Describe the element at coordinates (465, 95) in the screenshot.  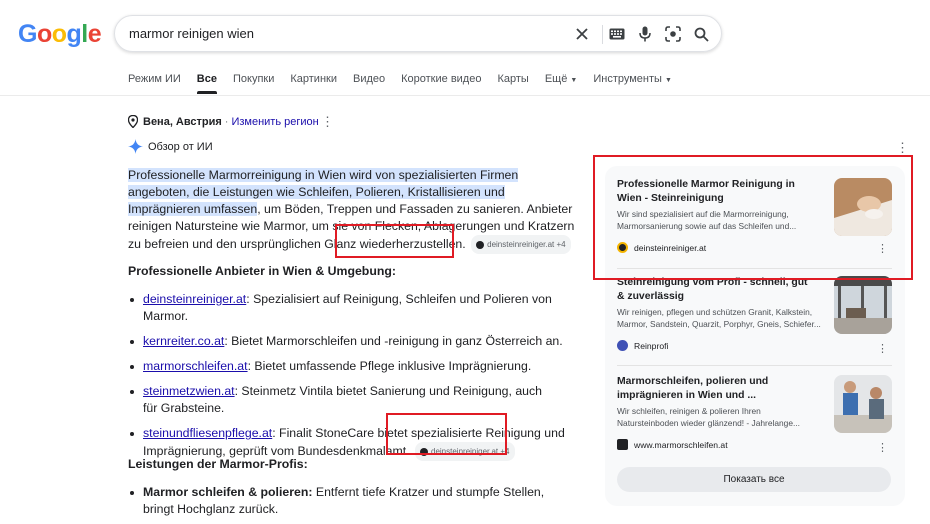
I see `tabs-divider` at that location.